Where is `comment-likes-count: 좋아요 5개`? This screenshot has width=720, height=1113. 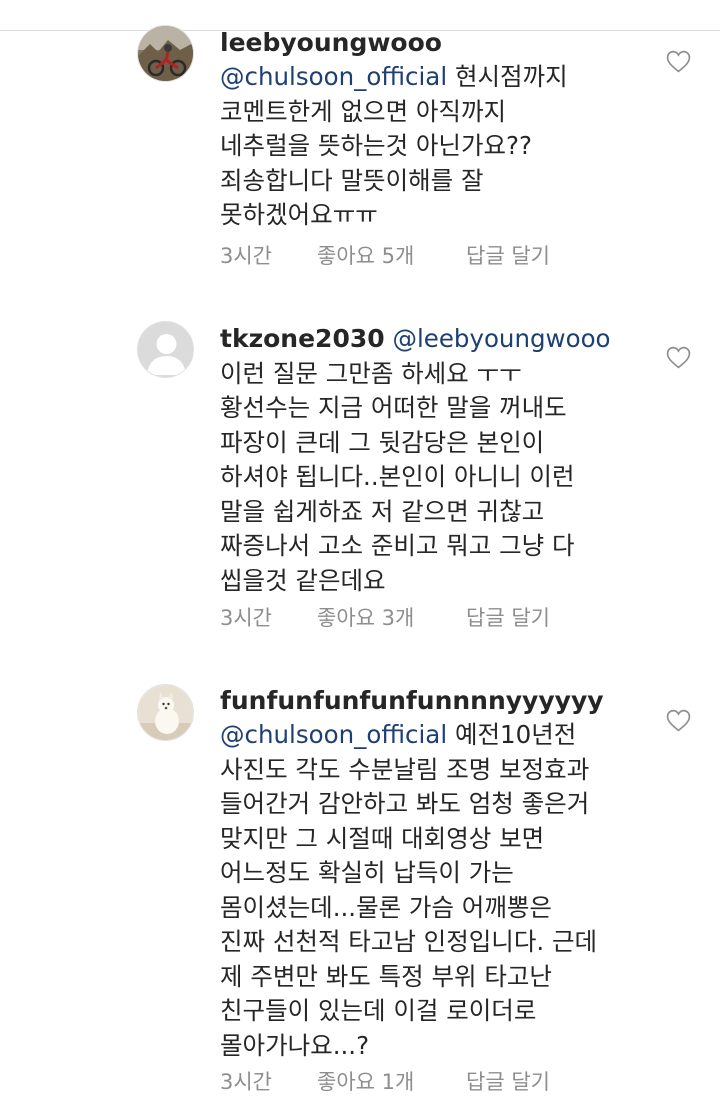
comment-likes-count: 좋아요 5개 is located at coordinates (365, 255).